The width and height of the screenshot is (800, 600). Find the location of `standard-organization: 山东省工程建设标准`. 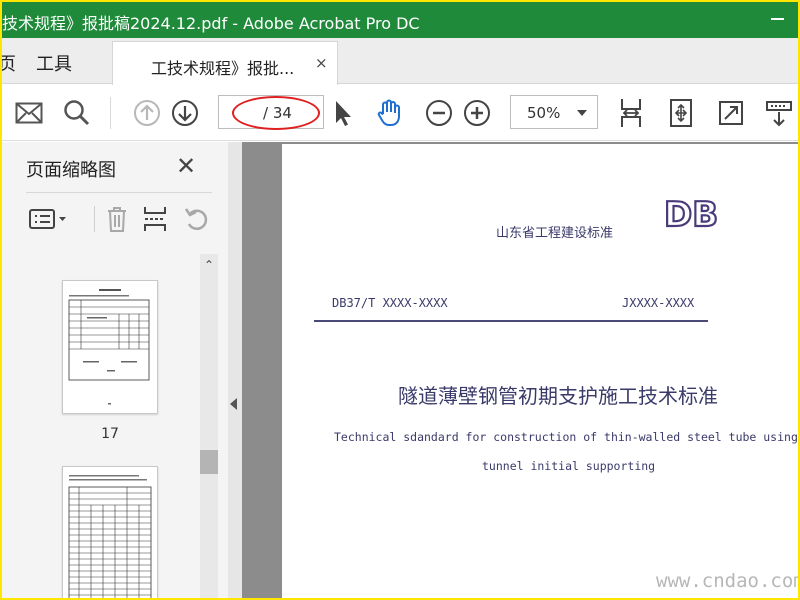

standard-organization: 山东省工程建设标准 is located at coordinates (555, 233).